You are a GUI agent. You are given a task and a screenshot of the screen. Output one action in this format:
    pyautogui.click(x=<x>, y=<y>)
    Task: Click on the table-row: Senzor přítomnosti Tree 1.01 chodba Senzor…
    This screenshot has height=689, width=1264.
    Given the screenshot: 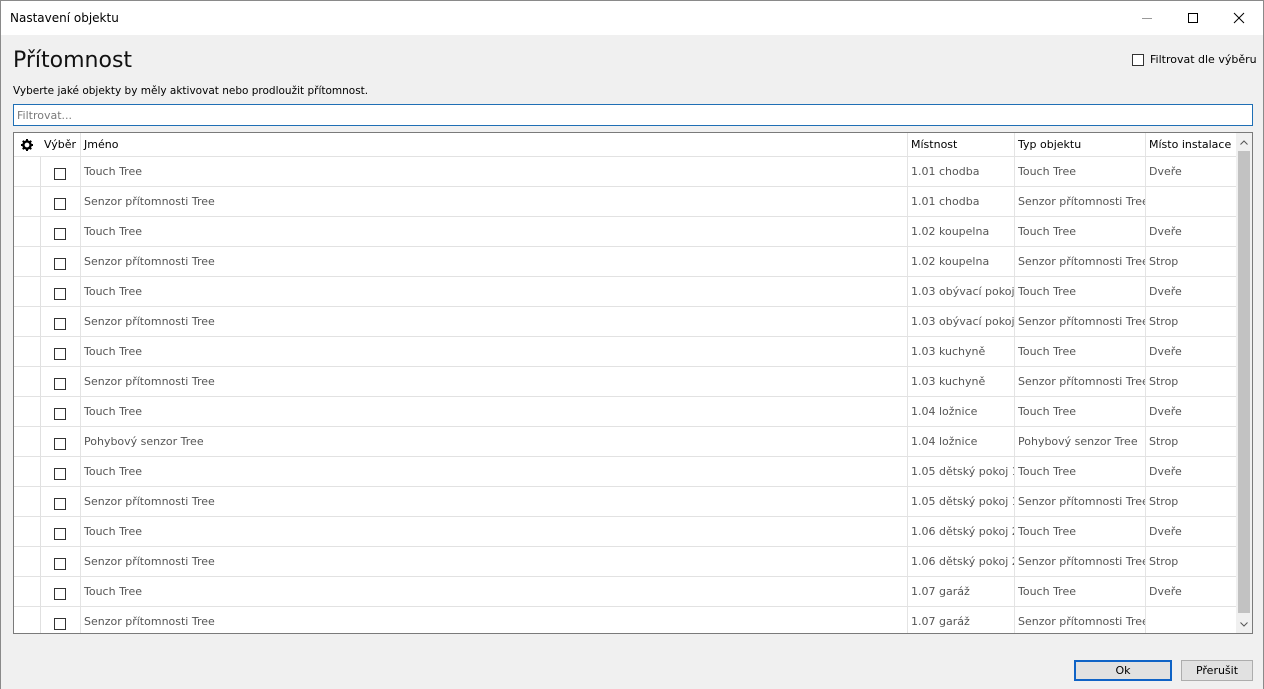 What is the action you would take?
    pyautogui.click(x=625, y=201)
    